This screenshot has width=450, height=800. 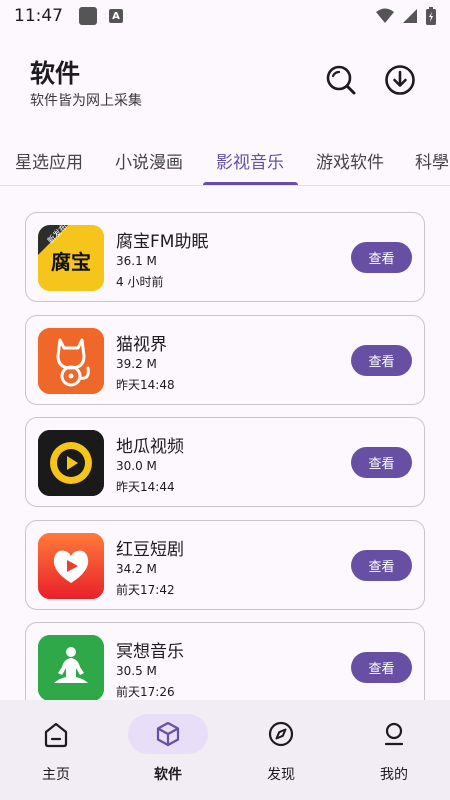 I want to click on app-time: 前天17:26, so click(x=145, y=692).